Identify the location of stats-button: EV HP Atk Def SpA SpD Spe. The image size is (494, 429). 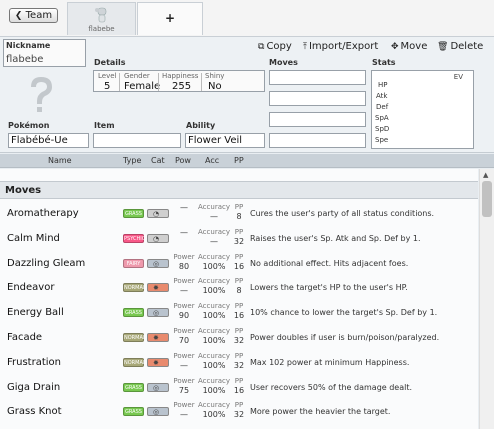
(422, 109).